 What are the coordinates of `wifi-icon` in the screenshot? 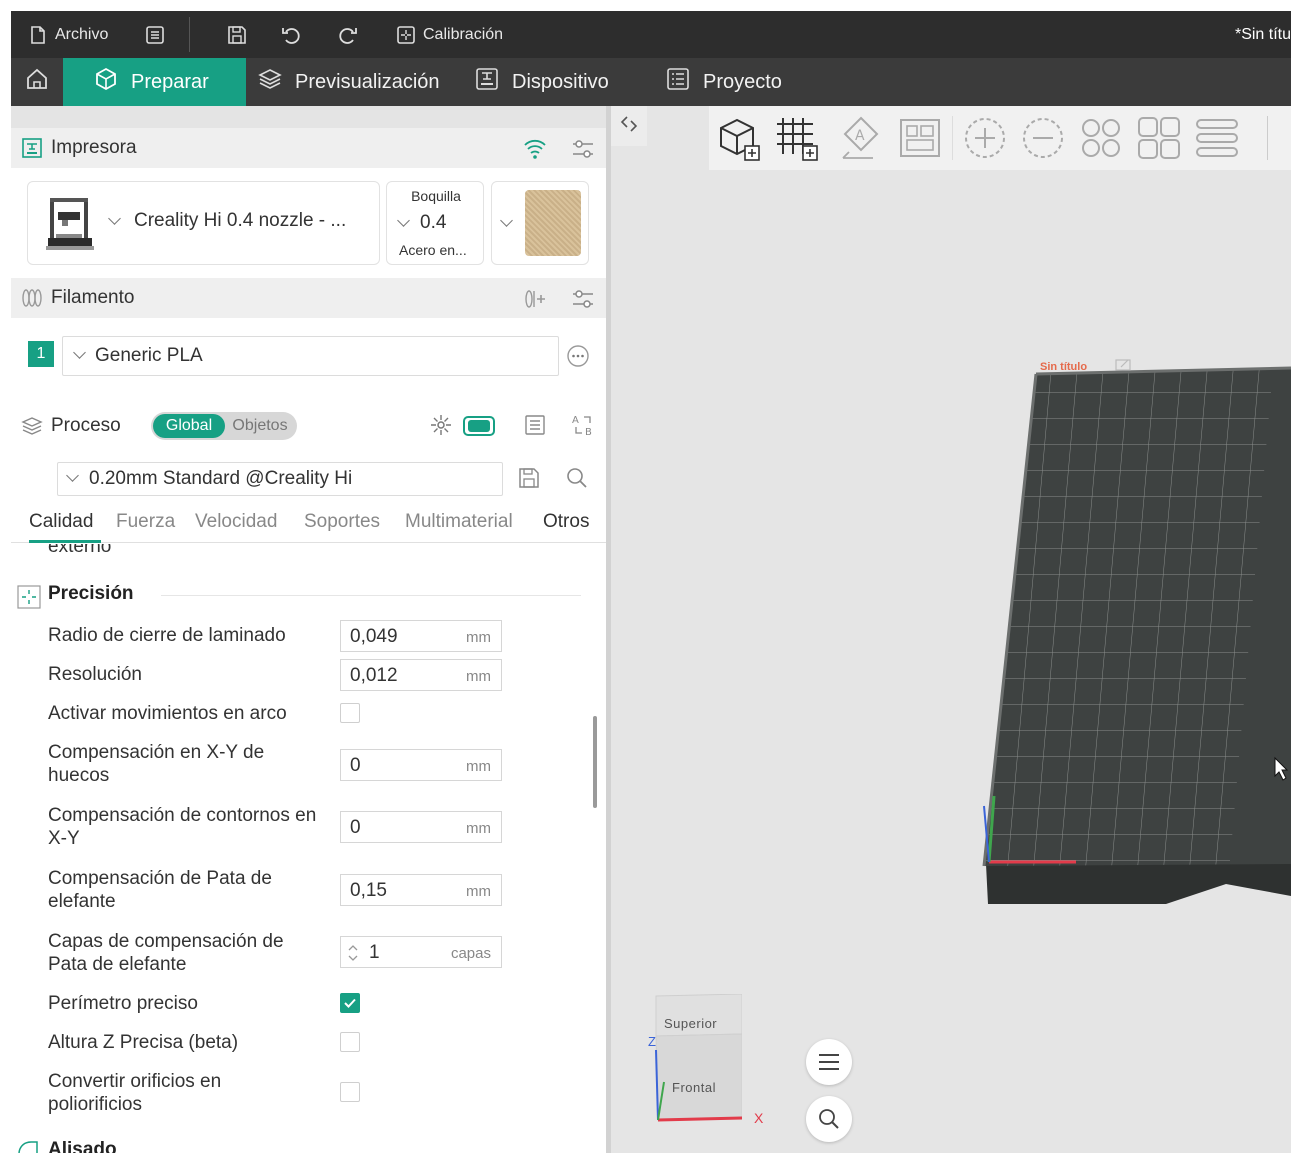 It's located at (535, 152).